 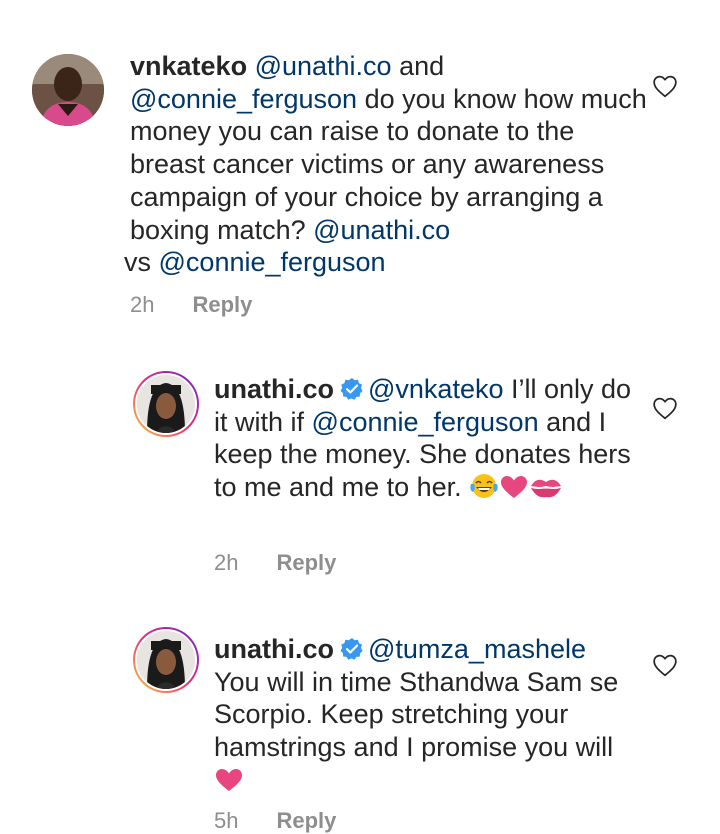 What do you see at coordinates (435, 389) in the screenshot?
I see `mention-link: @vnkateko` at bounding box center [435, 389].